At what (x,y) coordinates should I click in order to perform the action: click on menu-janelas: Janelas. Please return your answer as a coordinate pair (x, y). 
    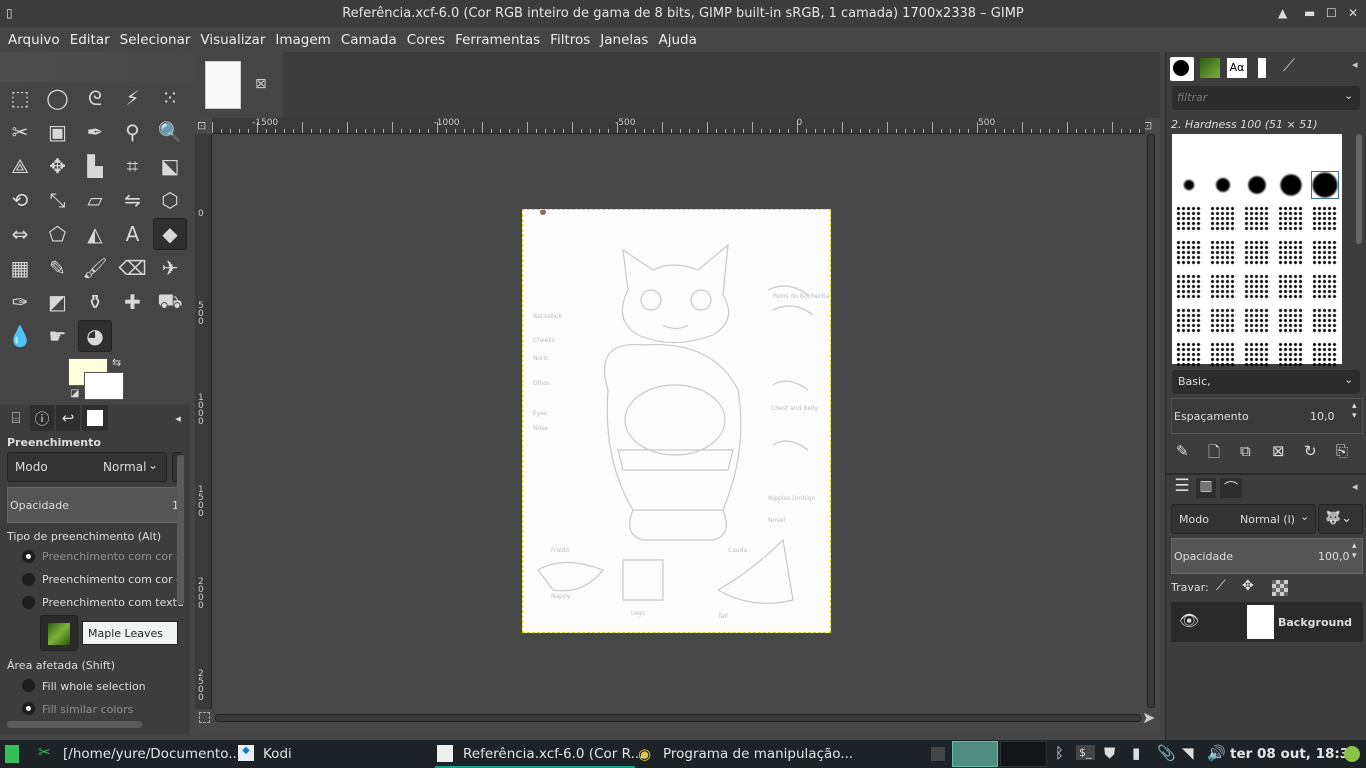
    Looking at the image, I should click on (624, 40).